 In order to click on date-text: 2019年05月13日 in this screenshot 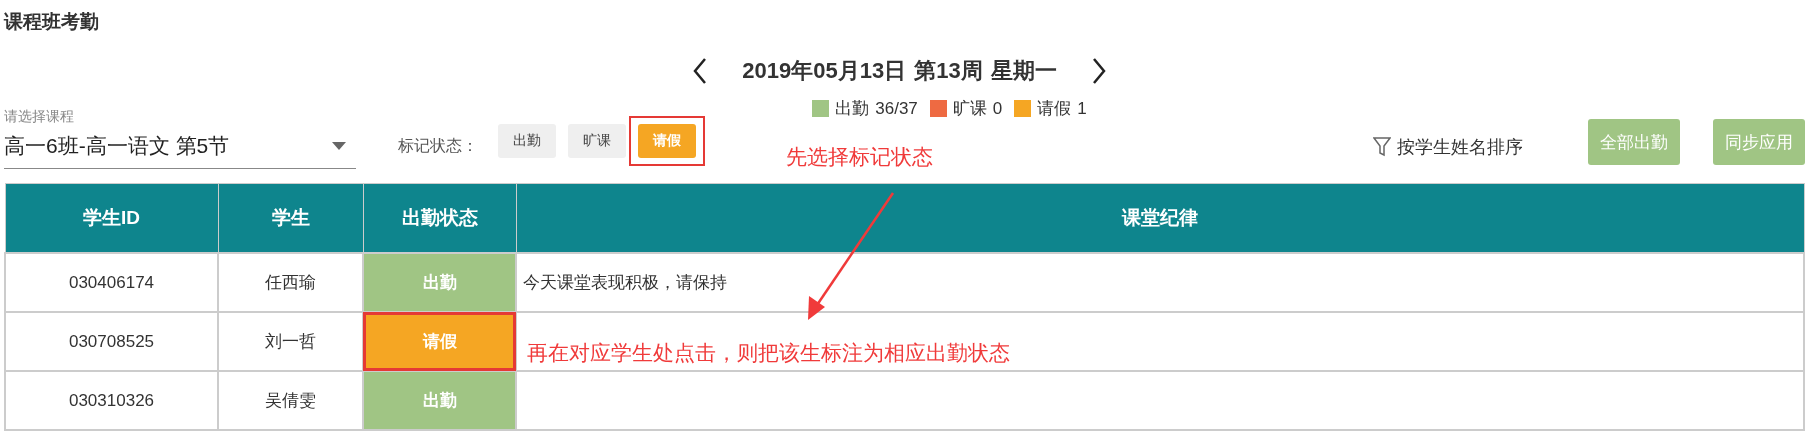, I will do `click(824, 71)`.